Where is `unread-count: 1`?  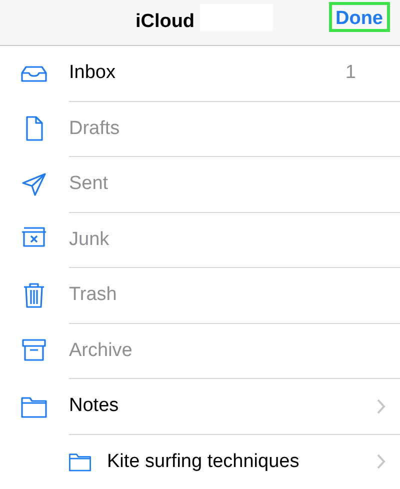
unread-count: 1 is located at coordinates (350, 73).